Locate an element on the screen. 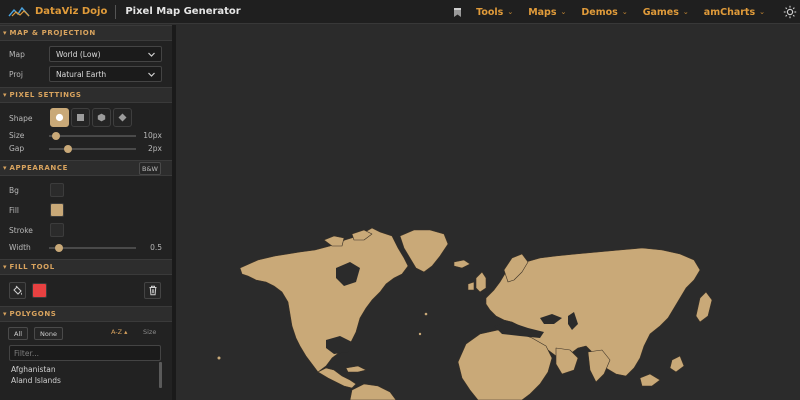 This screenshot has width=800, height=400. section-title: PIXEL SETTINGS is located at coordinates (45, 95).